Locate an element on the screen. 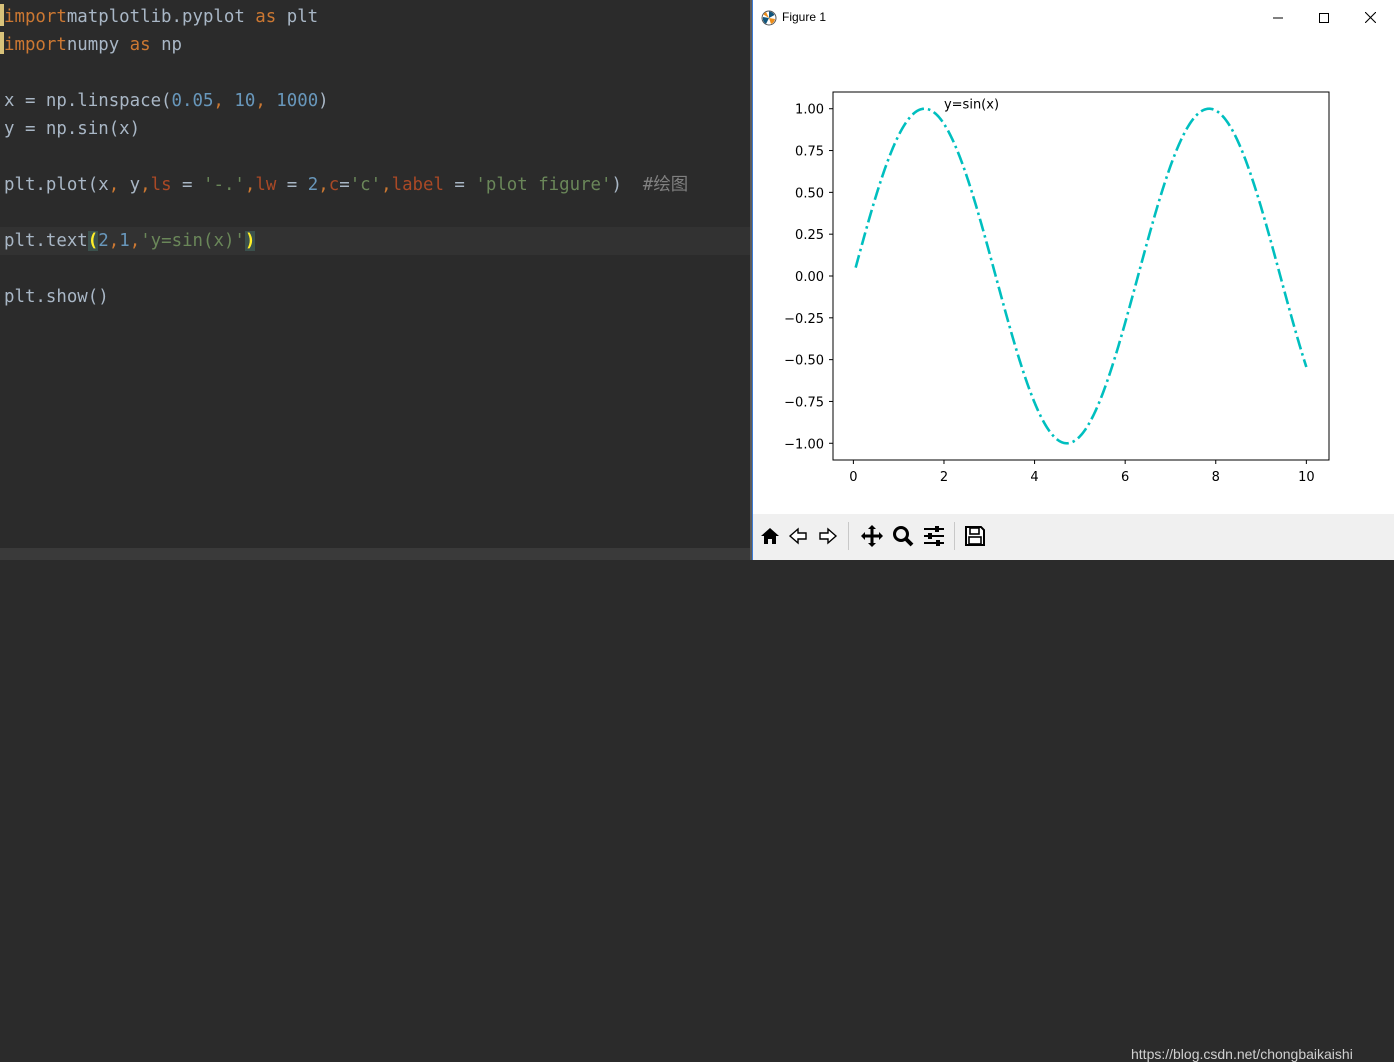  code-token: matplotlib.pyplot is located at coordinates (161, 17).